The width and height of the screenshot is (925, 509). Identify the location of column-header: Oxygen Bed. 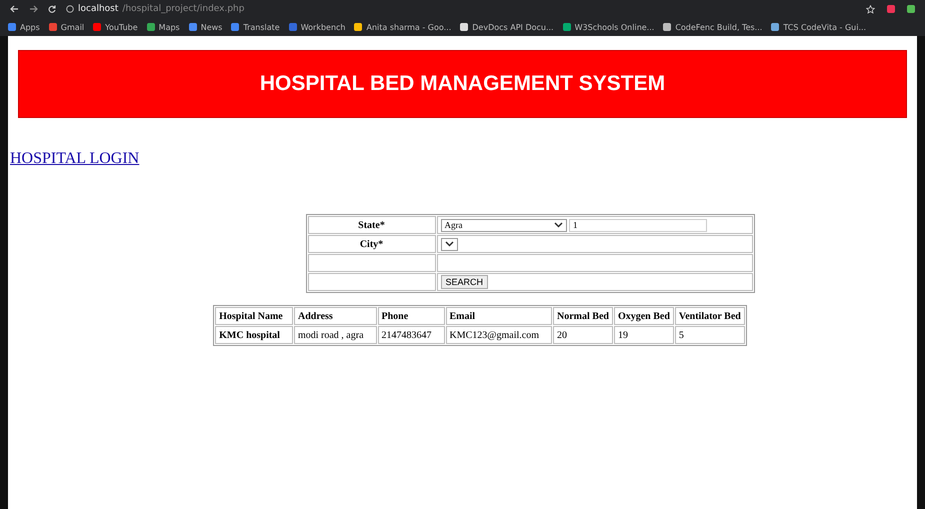
(644, 316).